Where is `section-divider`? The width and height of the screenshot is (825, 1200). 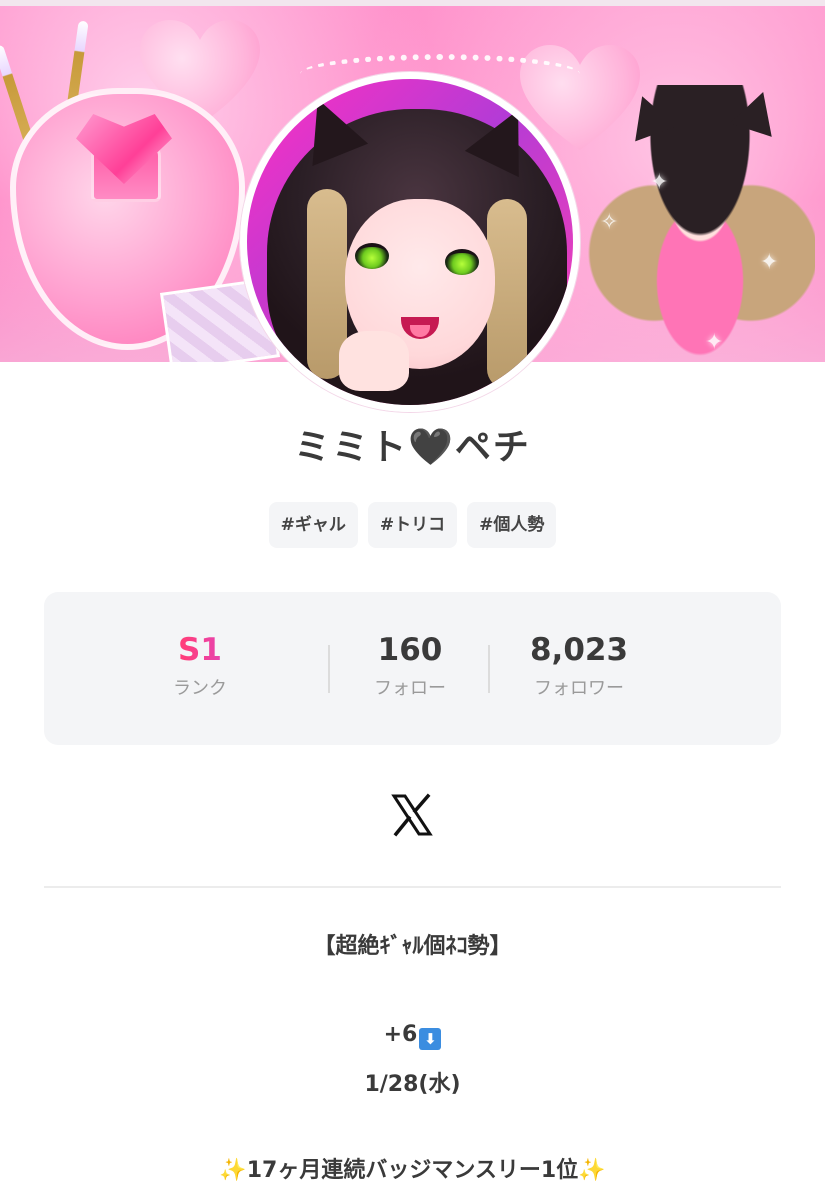 section-divider is located at coordinates (412, 887).